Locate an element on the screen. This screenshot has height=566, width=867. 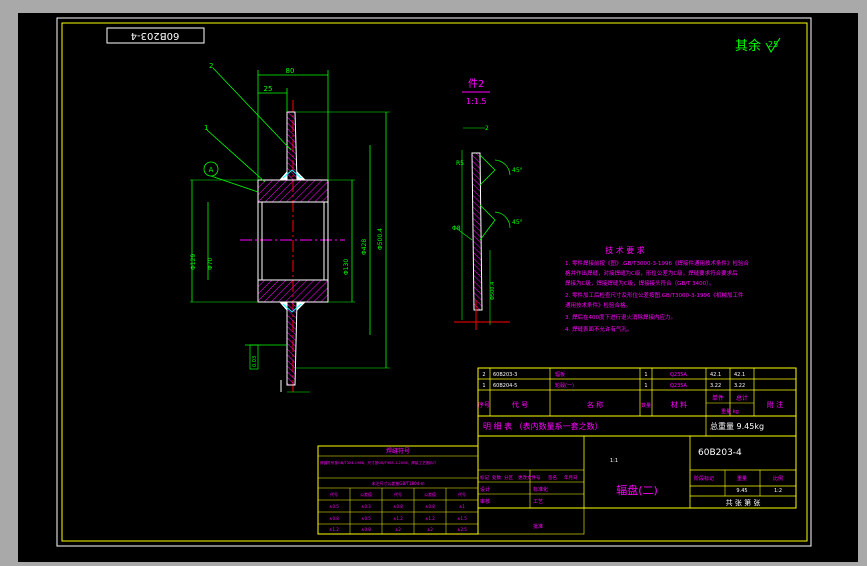
dim-phi428: Φ428 is located at coordinates (364, 247).